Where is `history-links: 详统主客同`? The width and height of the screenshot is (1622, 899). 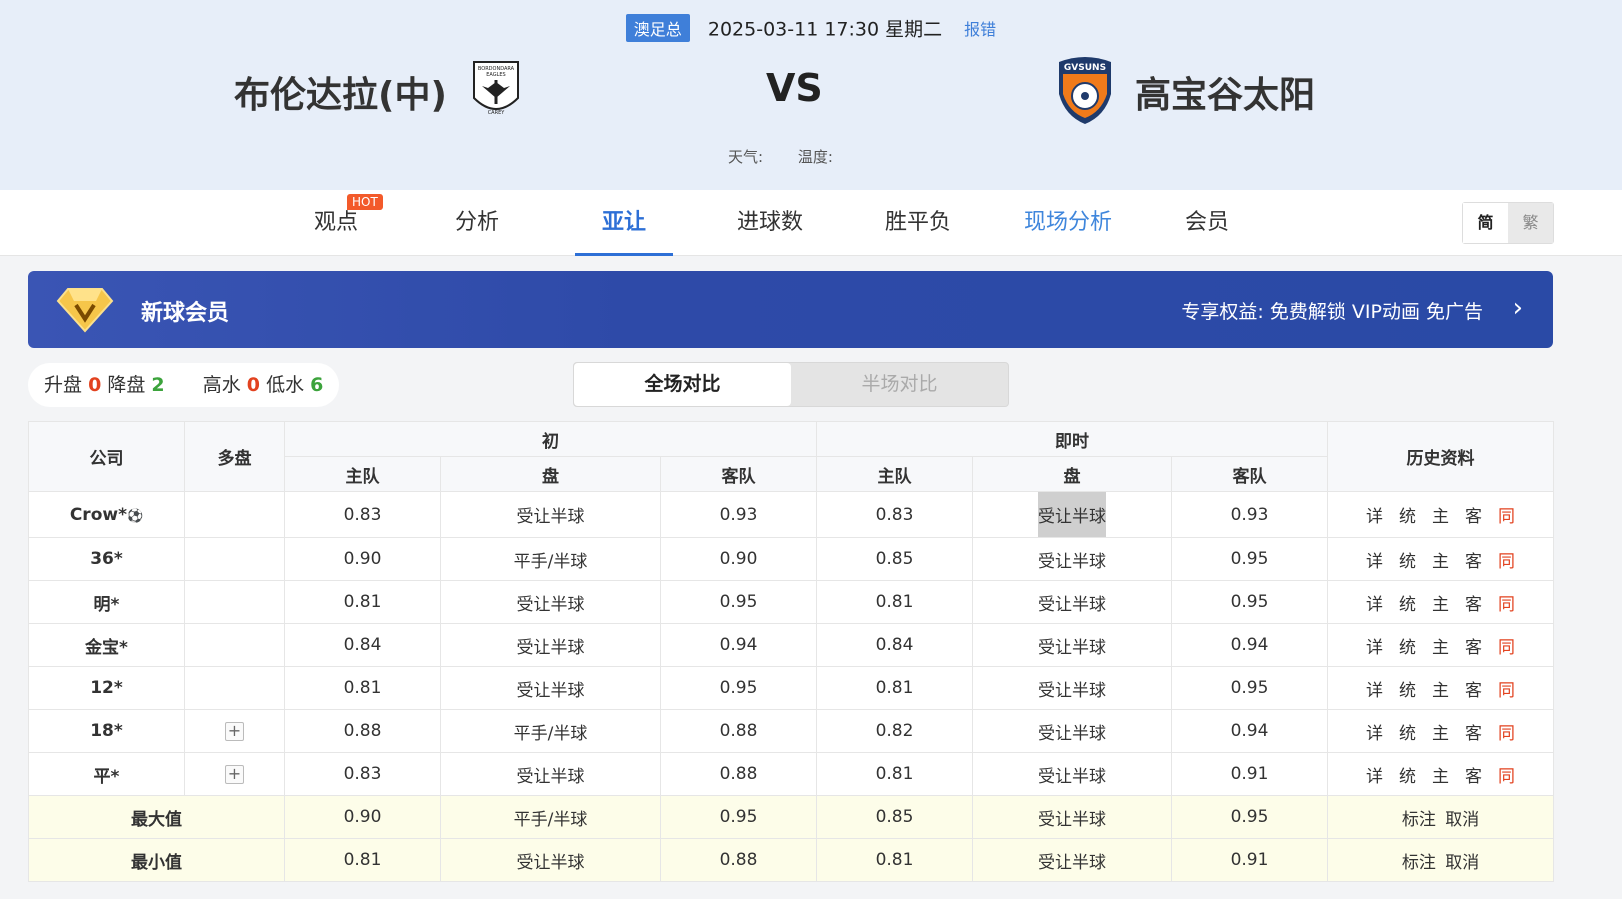 history-links: 详统主客同 is located at coordinates (1441, 559).